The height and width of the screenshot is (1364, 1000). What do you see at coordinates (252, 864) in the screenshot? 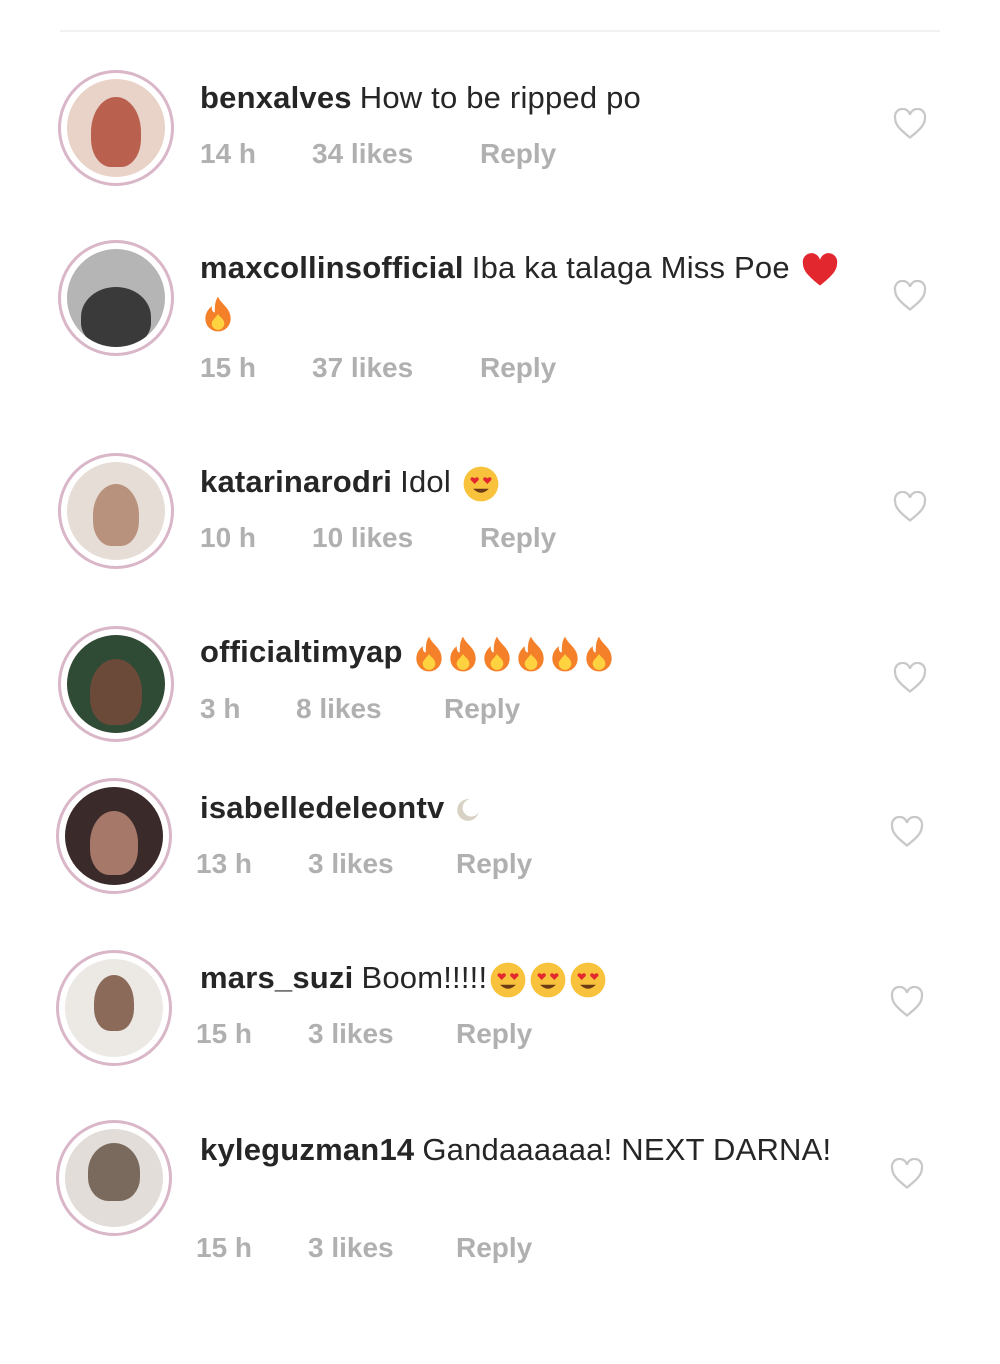
I see `comment-time: 13 h` at bounding box center [252, 864].